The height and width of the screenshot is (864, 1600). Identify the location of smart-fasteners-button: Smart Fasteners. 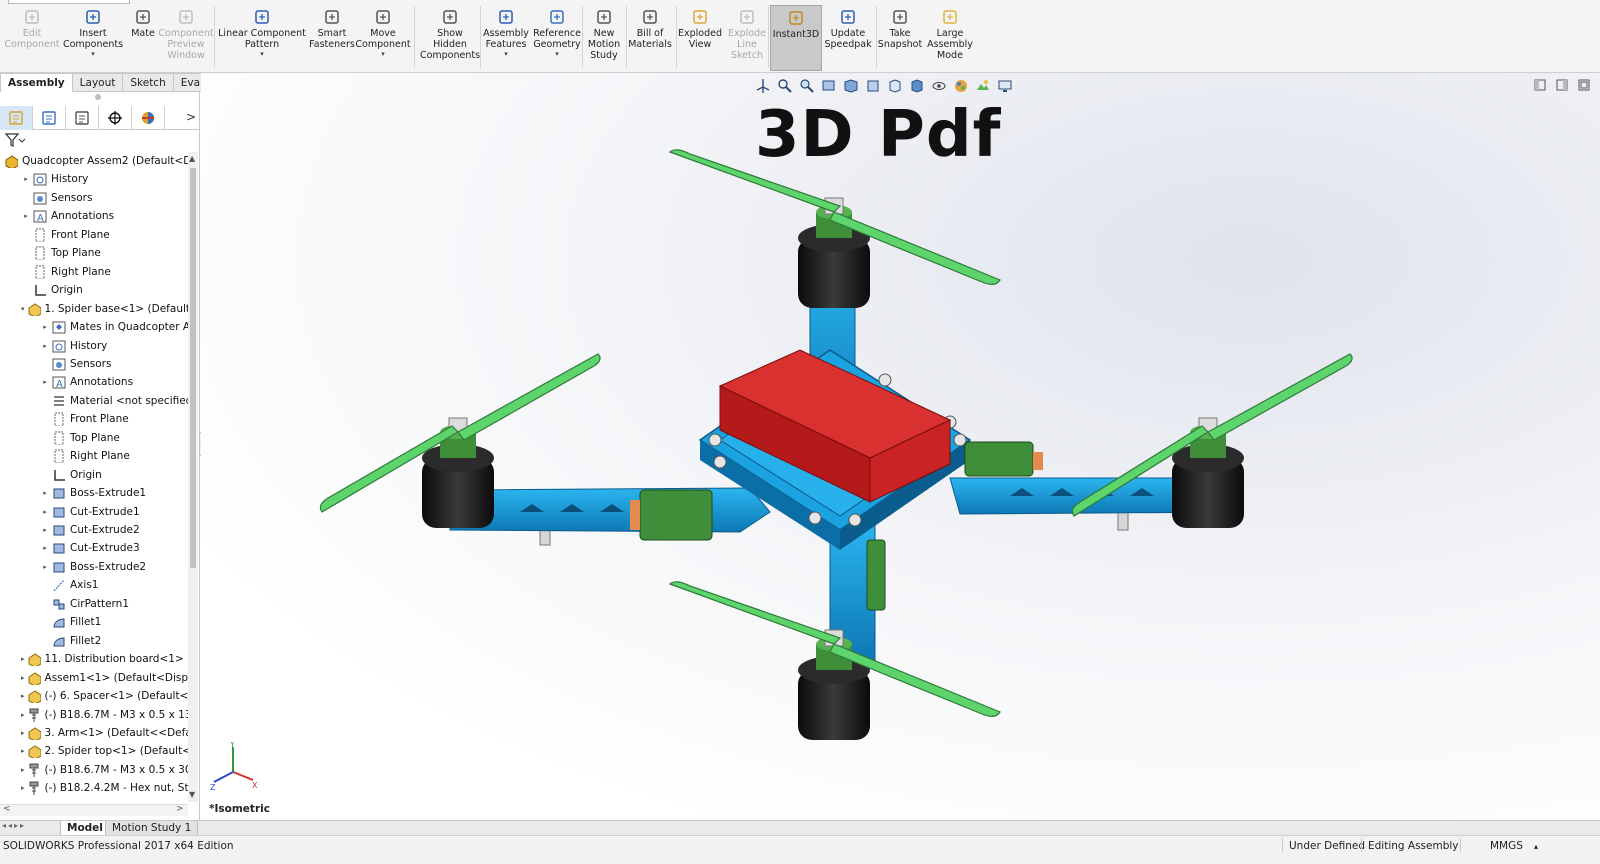
(332, 39).